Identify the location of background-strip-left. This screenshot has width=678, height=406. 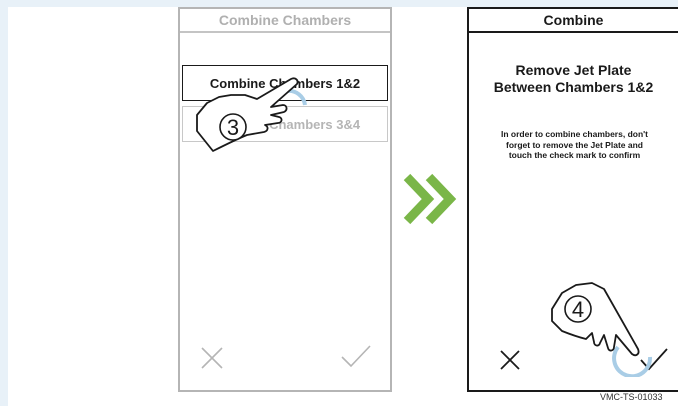
(4, 203).